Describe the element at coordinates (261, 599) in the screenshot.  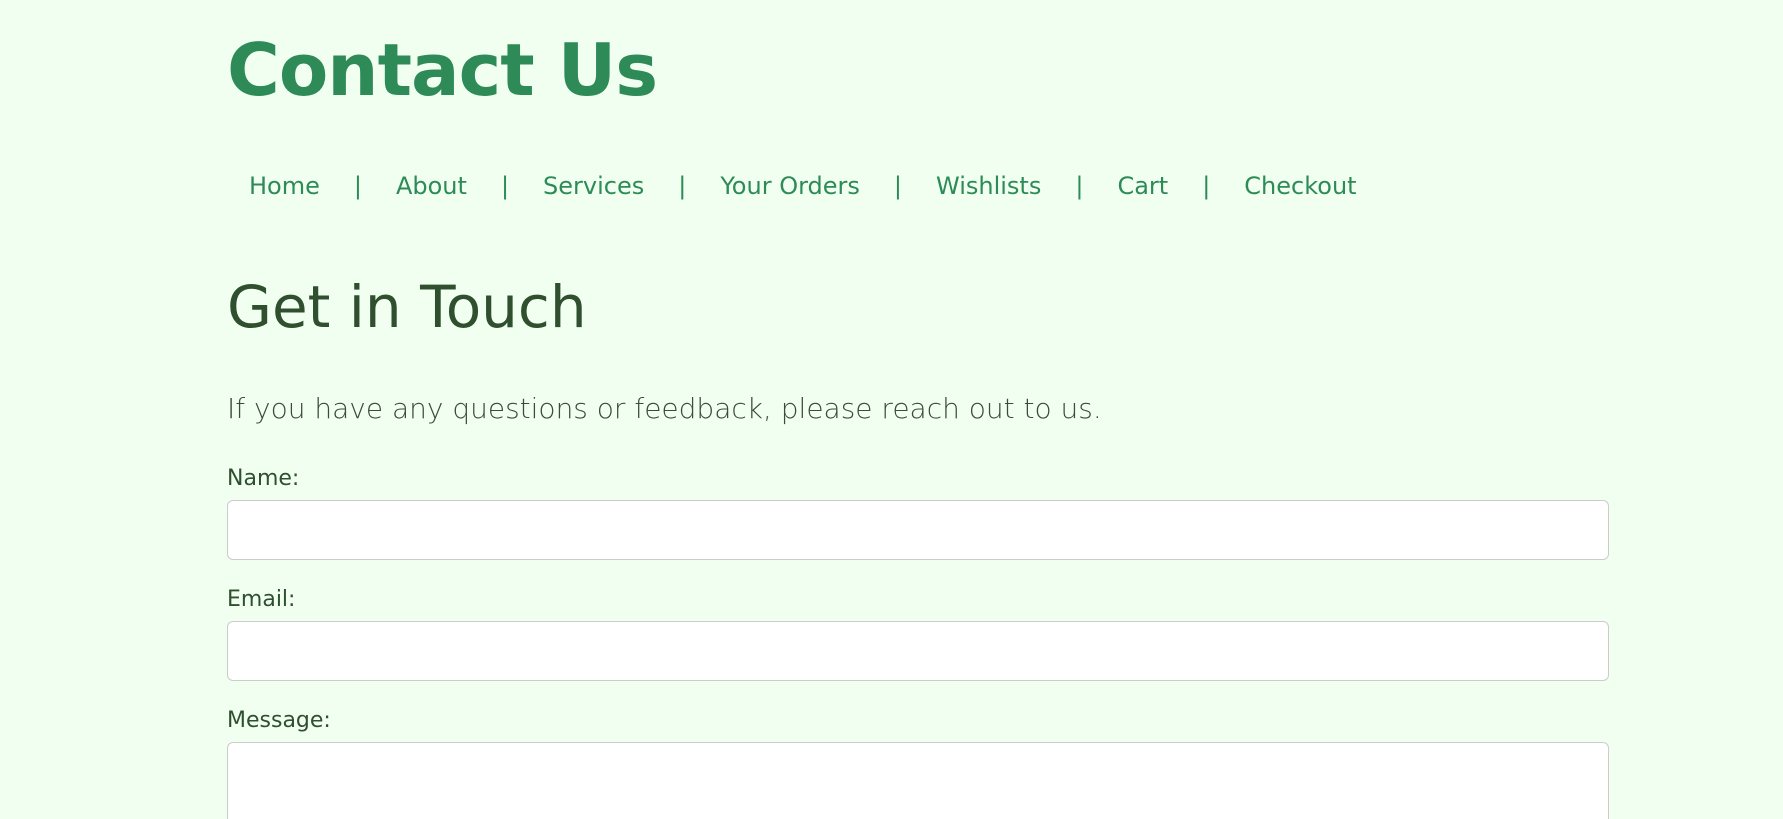
I see `email-label: Email:` at that location.